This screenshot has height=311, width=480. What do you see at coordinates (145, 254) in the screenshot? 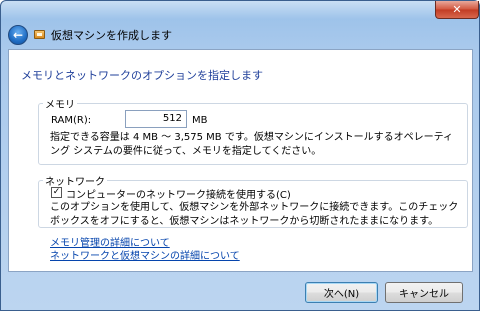
I see `network-details-link: ネットワークと仮想マシンの詳細について` at bounding box center [145, 254].